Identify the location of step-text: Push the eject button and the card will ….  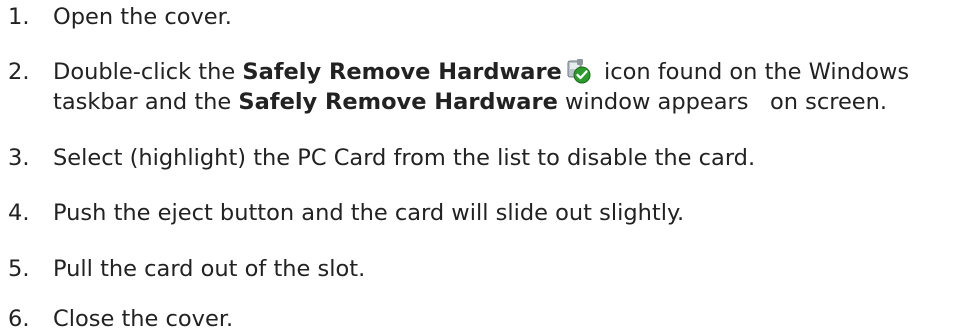
(369, 213).